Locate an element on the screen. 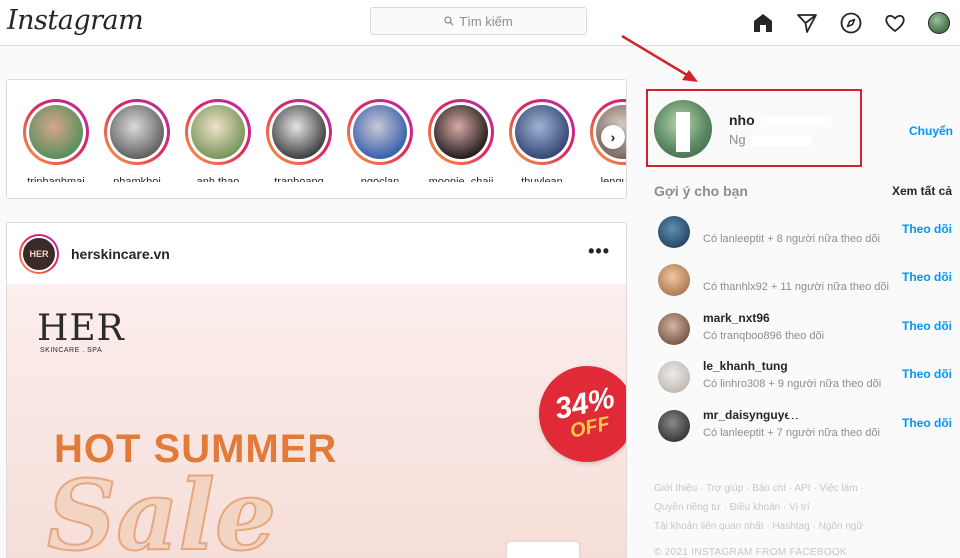 The width and height of the screenshot is (960, 558). suggestion-username: le_khanh_tung is located at coordinates (745, 366).